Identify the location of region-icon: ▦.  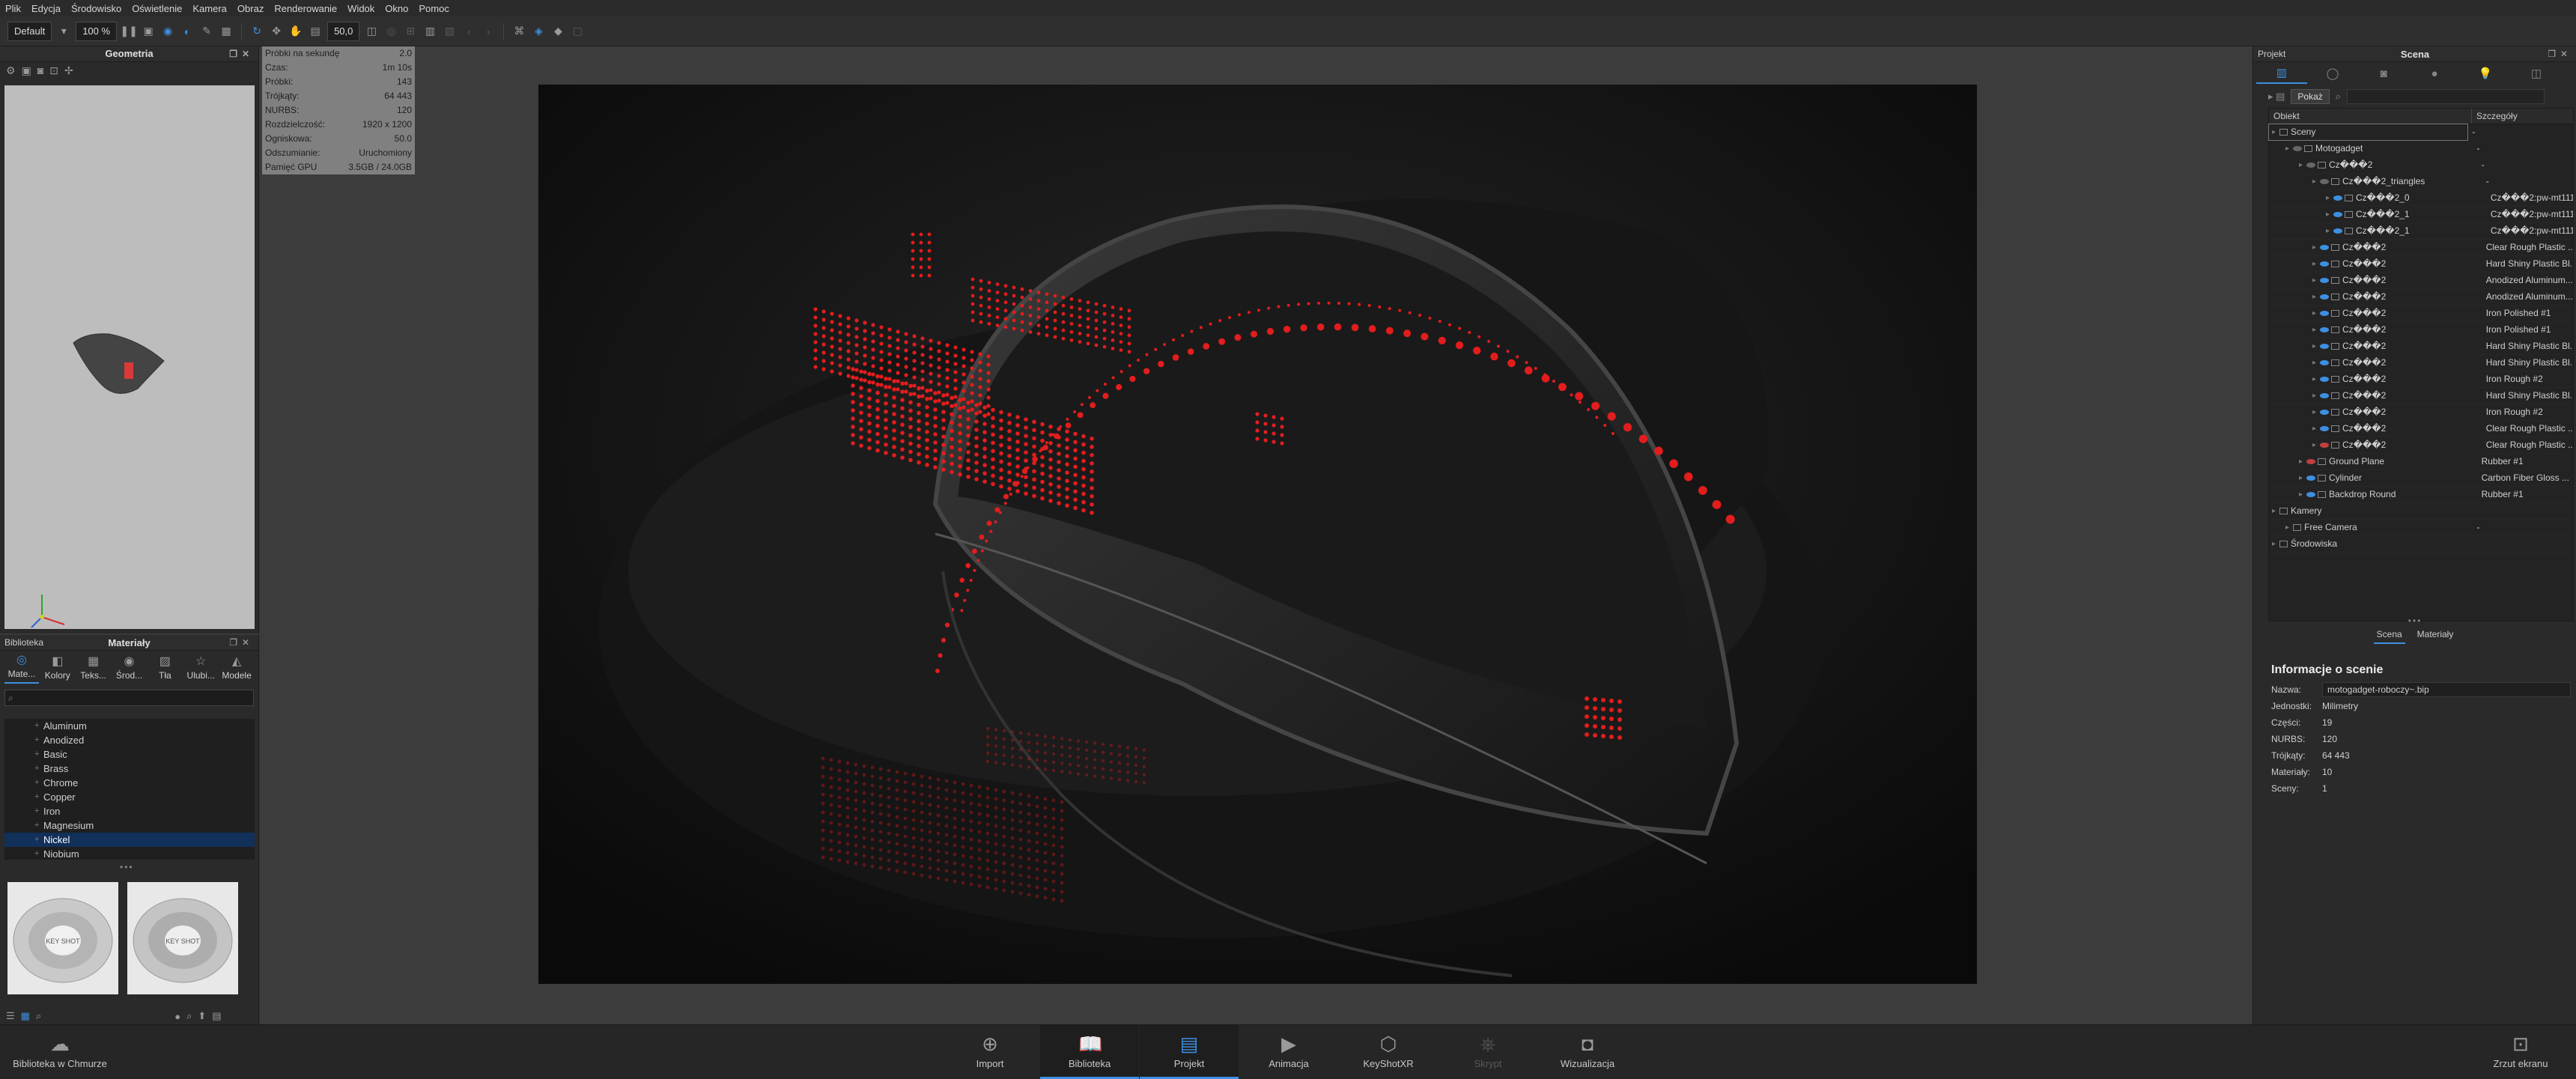
(226, 31).